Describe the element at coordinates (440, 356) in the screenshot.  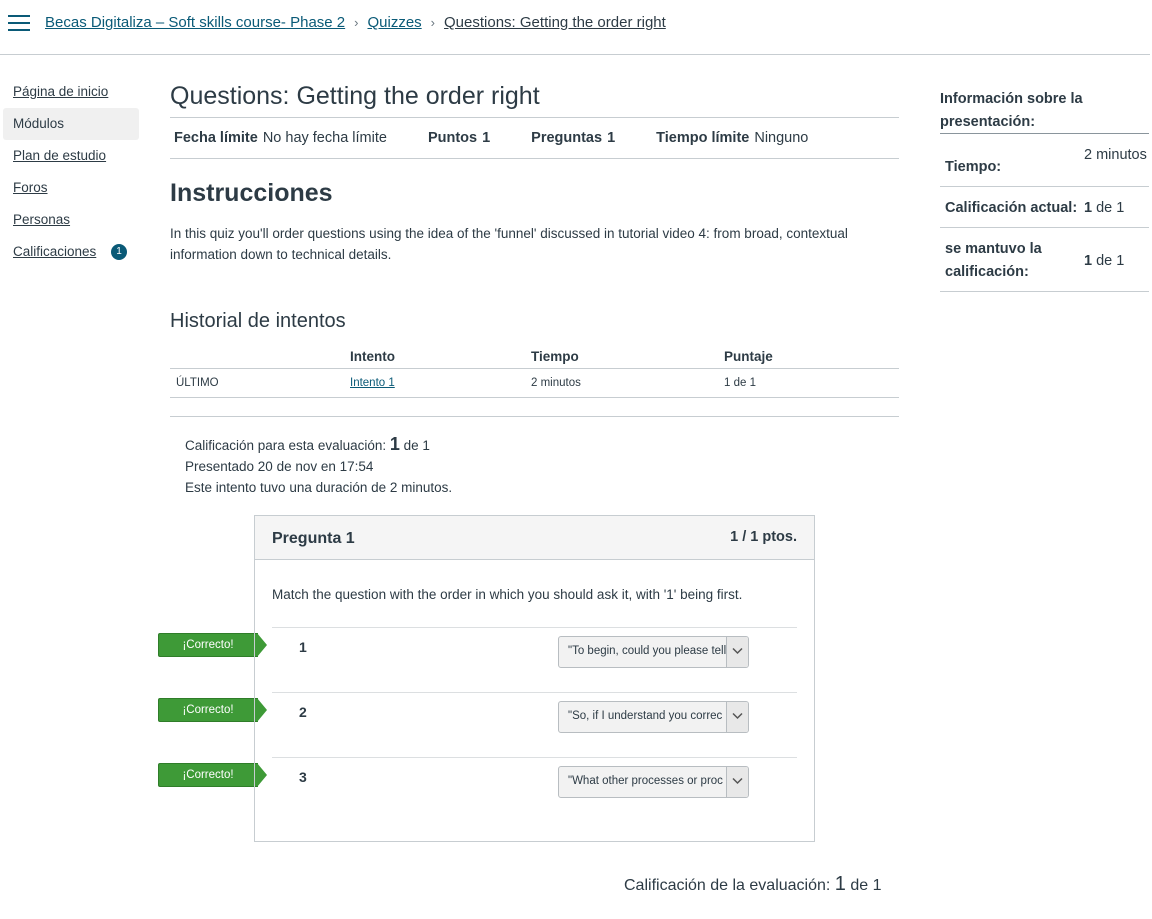
I see `column-header: Intento` at that location.